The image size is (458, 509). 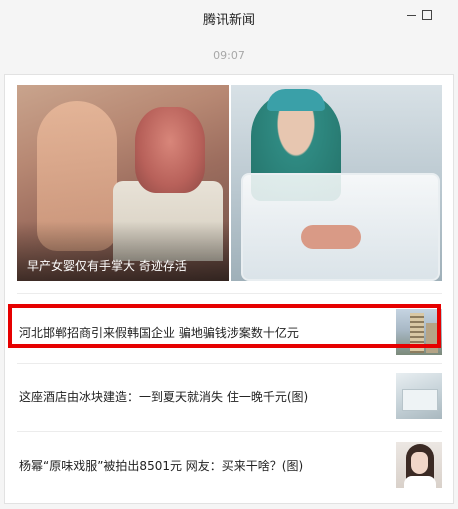 I want to click on title-bar: 腾讯新闻, so click(x=229, y=18).